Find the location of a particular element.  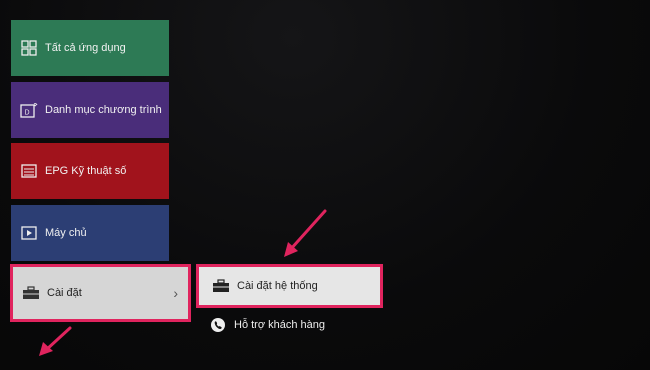

submenu-item-system-settings: Cài đặt hệ thống is located at coordinates (289, 286).